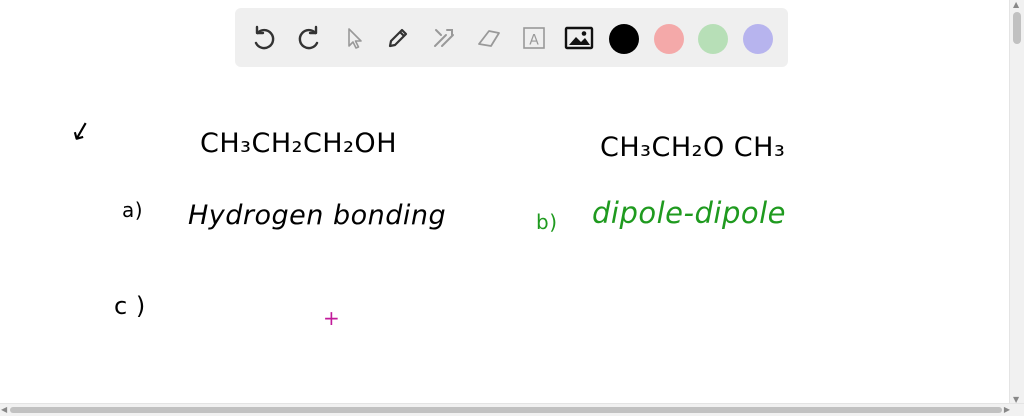 This screenshot has width=1024, height=416. I want to click on color-pink-swatch, so click(669, 39).